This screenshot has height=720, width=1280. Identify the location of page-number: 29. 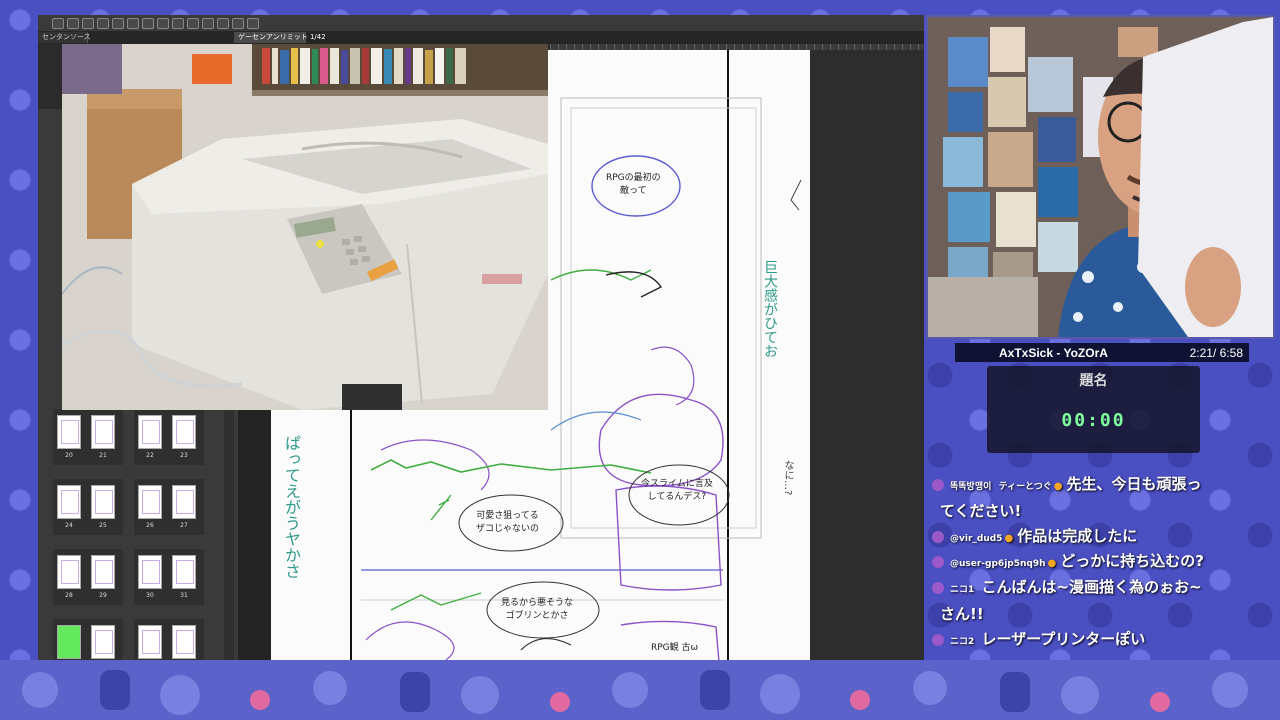
(103, 595).